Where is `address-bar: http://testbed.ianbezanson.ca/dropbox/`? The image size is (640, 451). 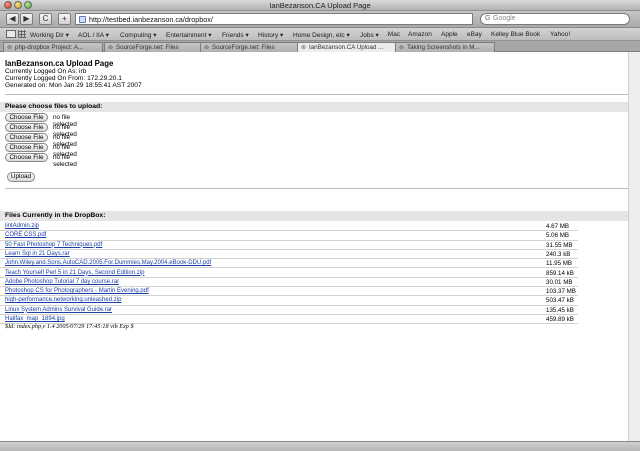 address-bar: http://testbed.ianbezanson.ca/dropbox/ is located at coordinates (274, 19).